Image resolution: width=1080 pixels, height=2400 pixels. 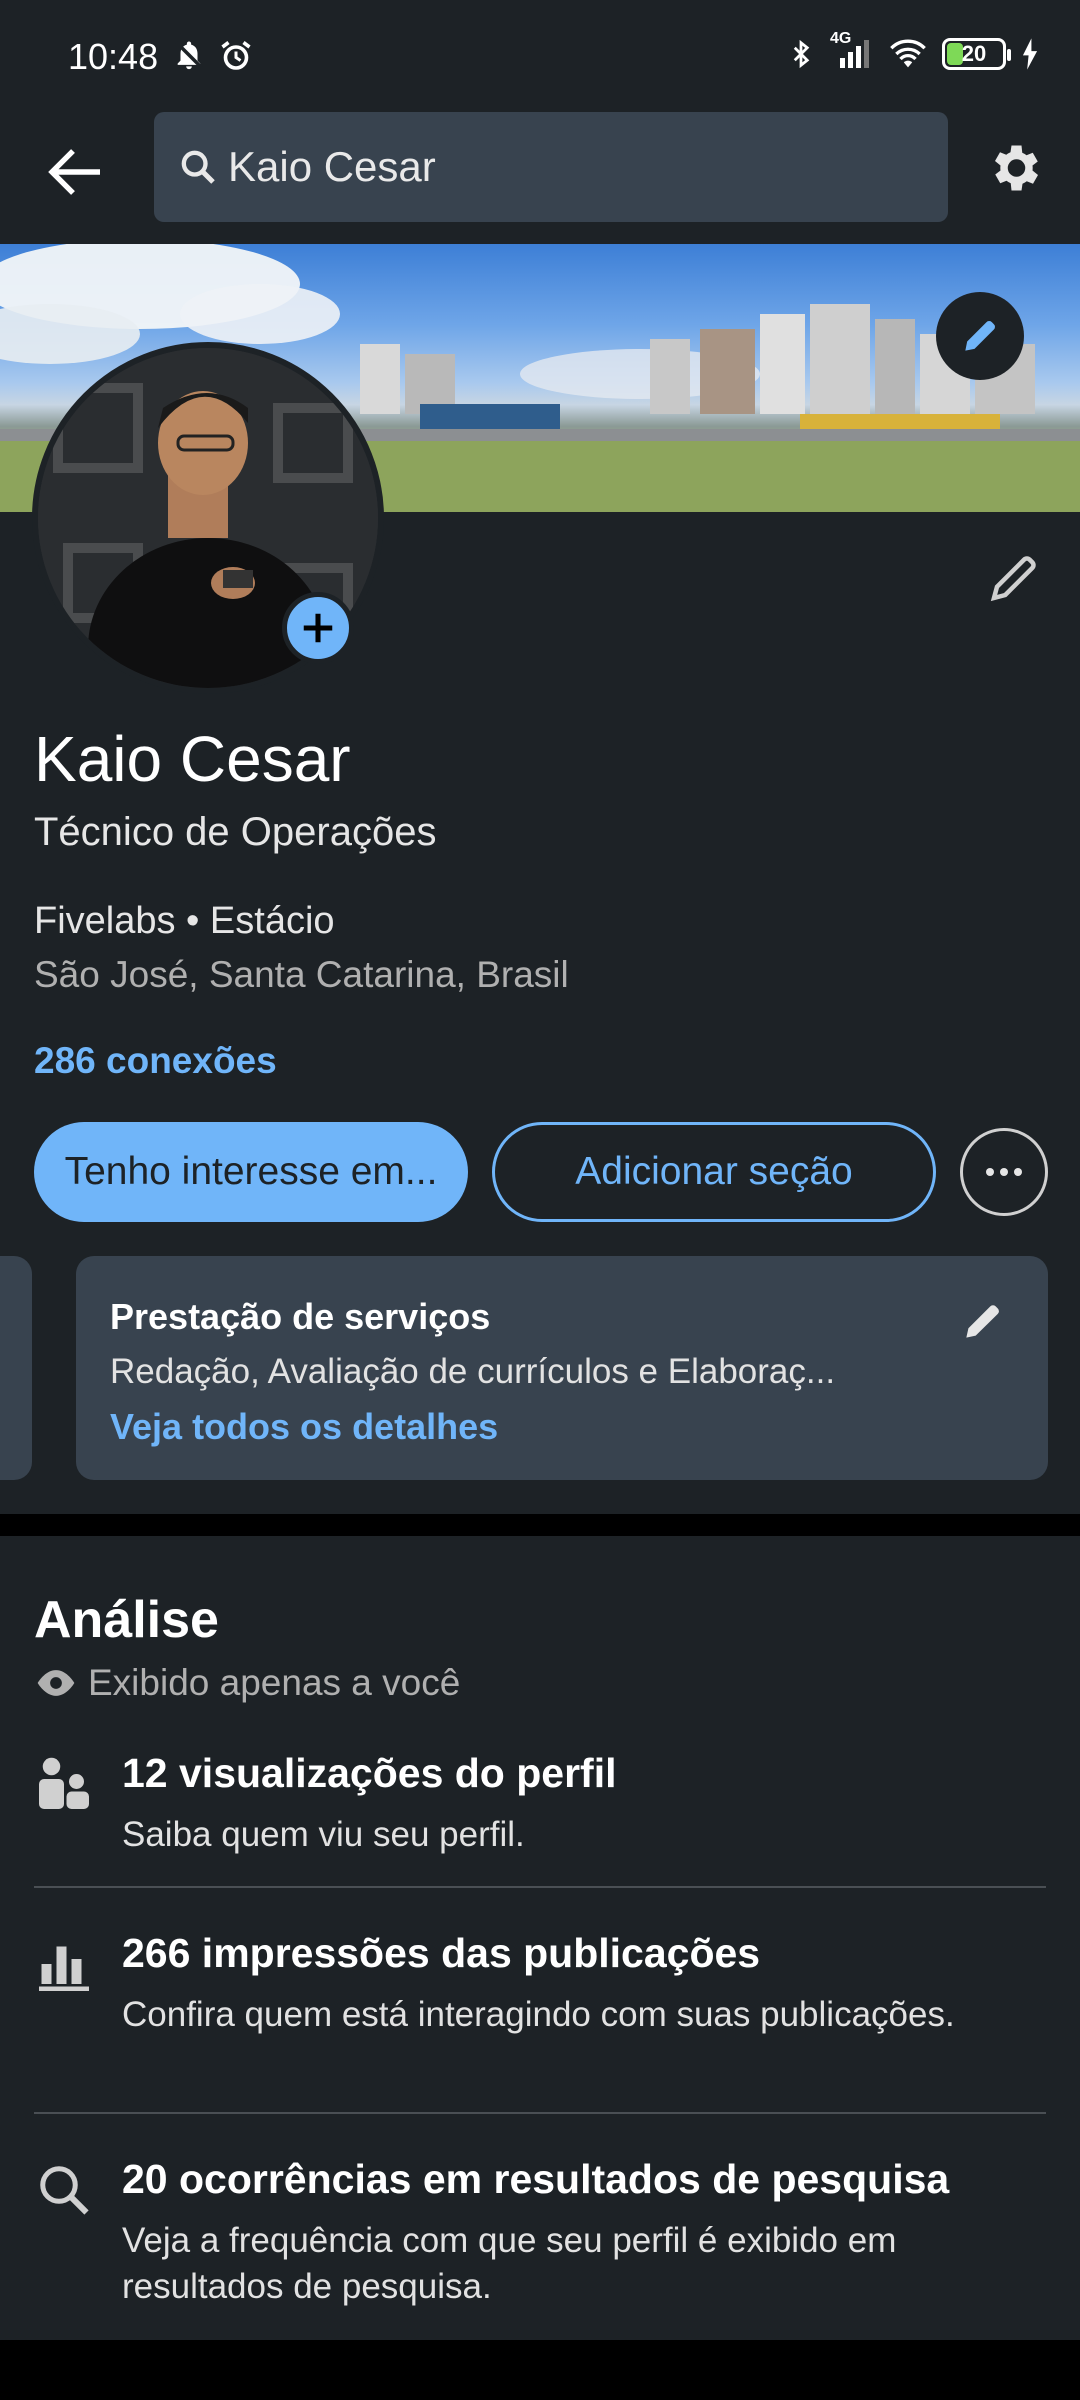 What do you see at coordinates (536, 2179) in the screenshot?
I see `analytics-headline: 20 ocorrências em resultados de pesquisa` at bounding box center [536, 2179].